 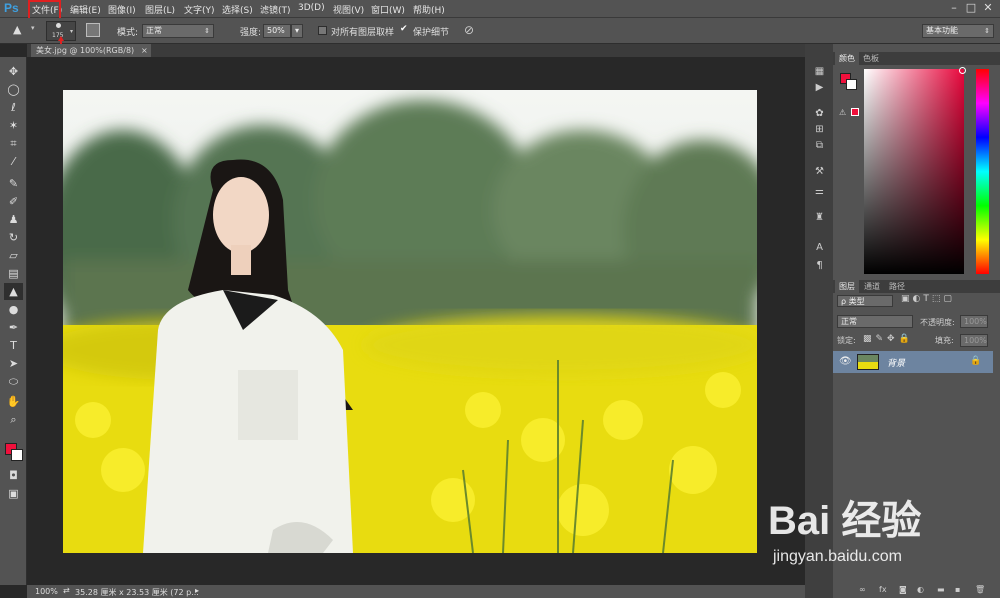 I want to click on strength-dropdown: ▾, so click(x=297, y=31).